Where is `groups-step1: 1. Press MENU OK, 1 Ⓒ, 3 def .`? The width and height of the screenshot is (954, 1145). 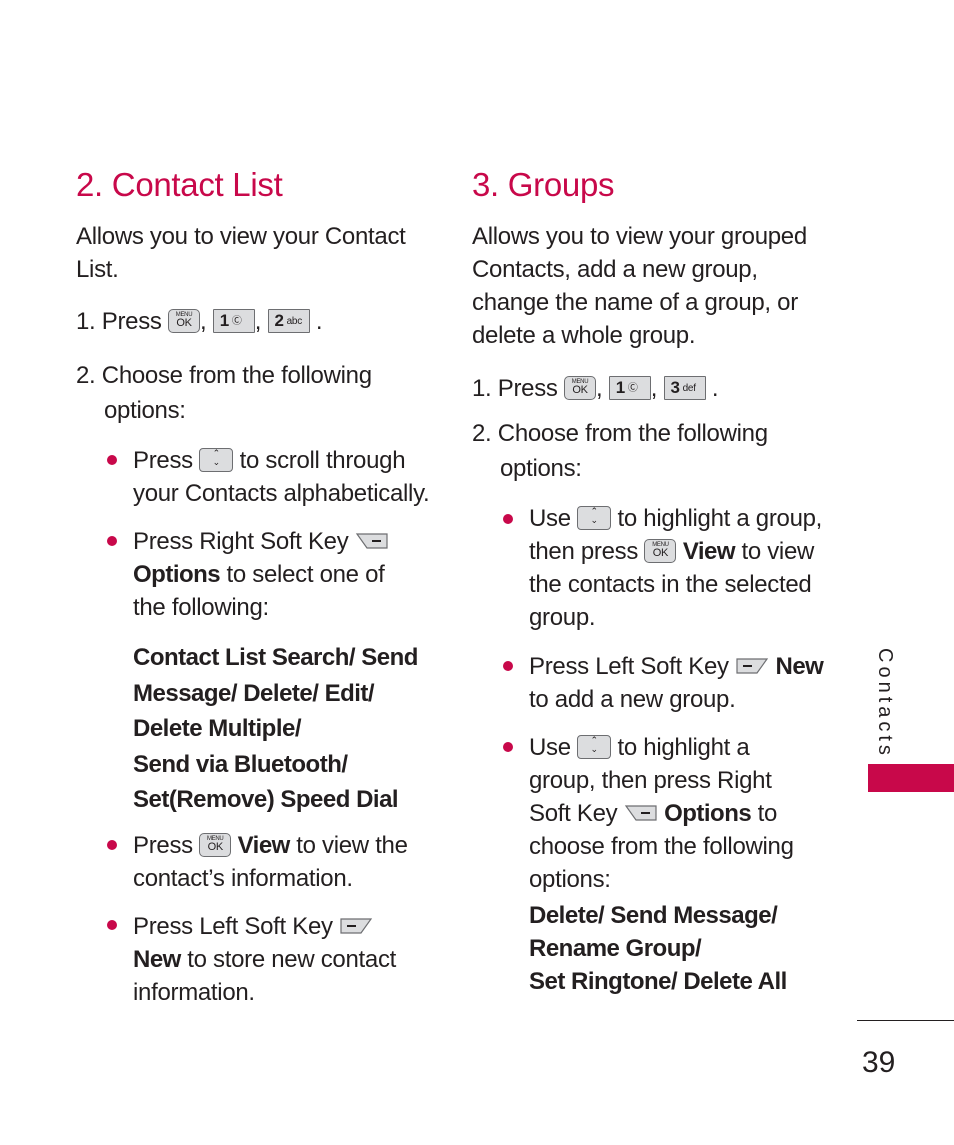
groups-step1: 1. Press MENU OK, 1 Ⓒ, 3 def . is located at coordinates (595, 388).